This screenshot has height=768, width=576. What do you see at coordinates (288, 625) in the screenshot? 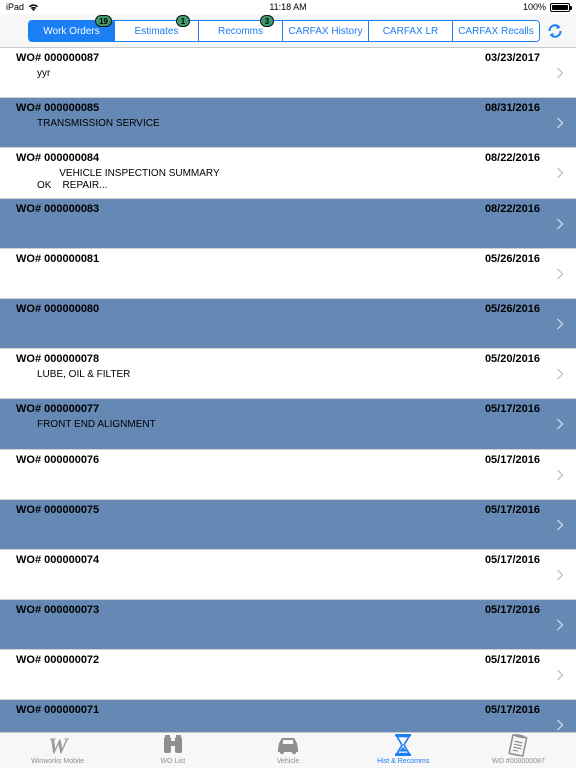
I see `table-row: WO# 000000073 05/17/2016` at bounding box center [288, 625].